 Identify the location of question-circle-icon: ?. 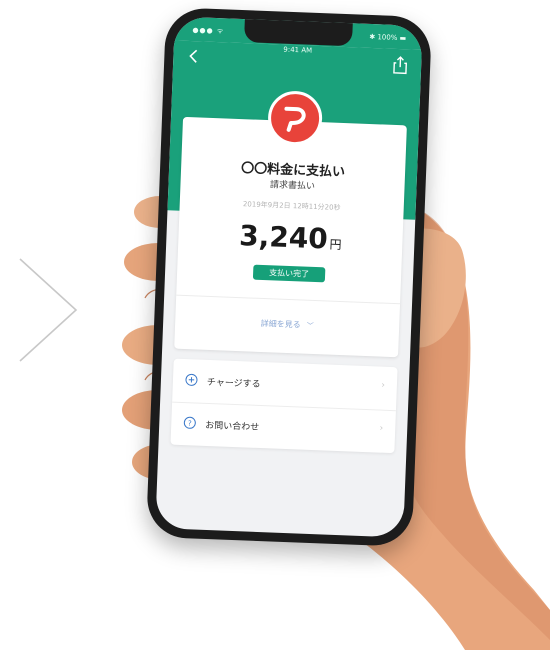
(189, 422).